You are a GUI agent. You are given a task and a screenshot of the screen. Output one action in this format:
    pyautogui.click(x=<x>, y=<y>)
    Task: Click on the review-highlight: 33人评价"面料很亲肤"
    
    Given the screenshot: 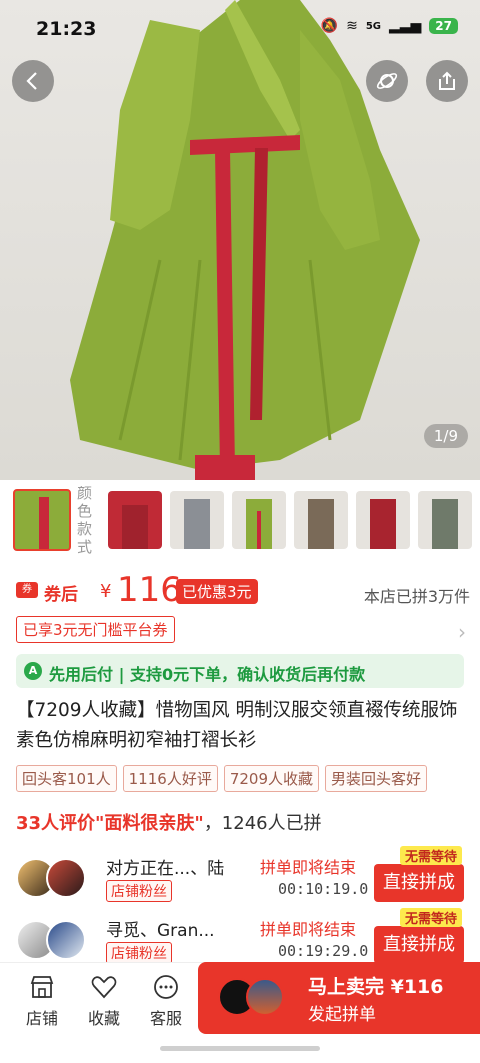 What is the action you would take?
    pyautogui.click(x=110, y=823)
    